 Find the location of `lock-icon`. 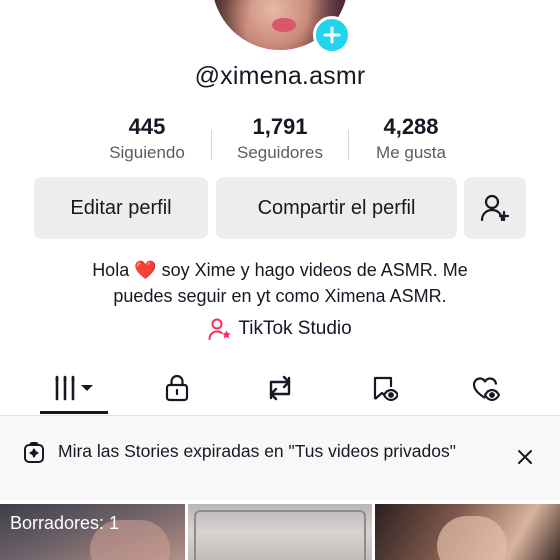

lock-icon is located at coordinates (177, 388).